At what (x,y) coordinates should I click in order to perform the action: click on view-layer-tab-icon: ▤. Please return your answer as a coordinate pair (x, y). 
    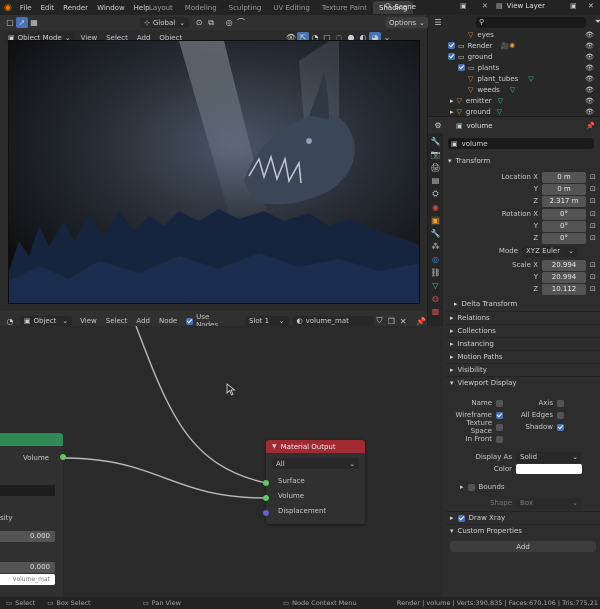
    Looking at the image, I should click on (436, 180).